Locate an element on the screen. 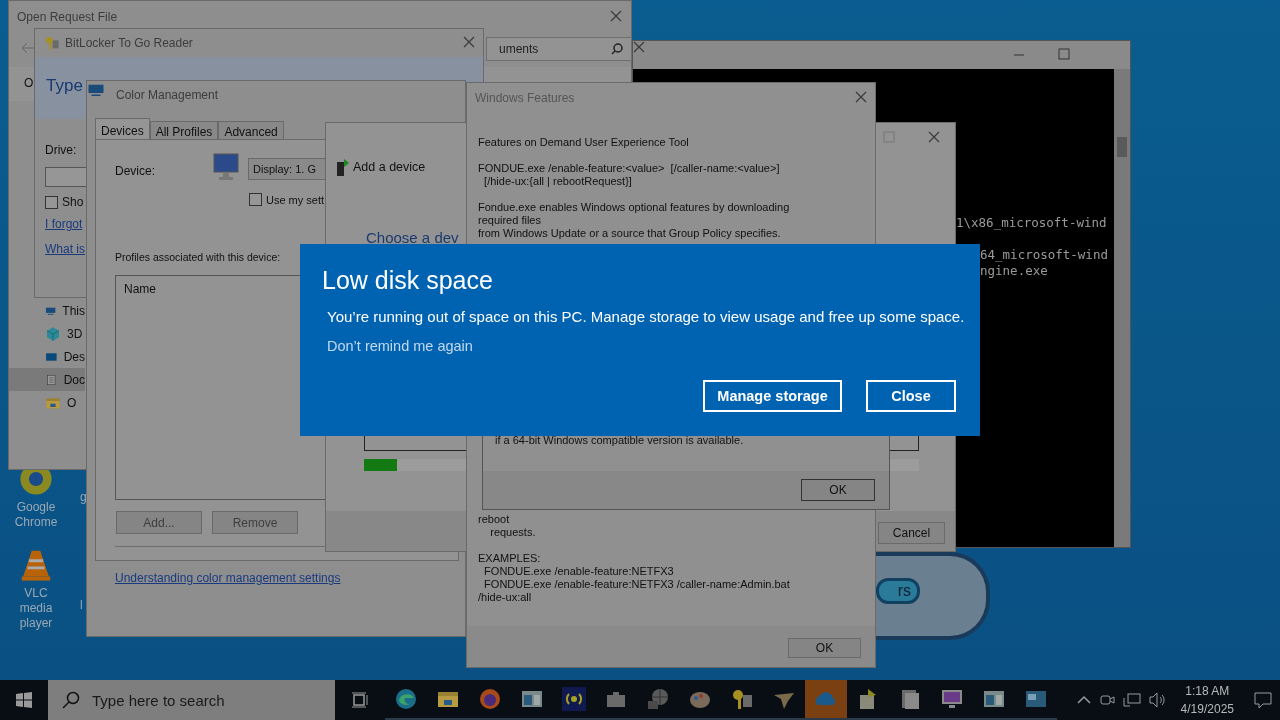 Image resolution: width=1280 pixels, height=720 pixels. checkbox-label: Use my sett is located at coordinates (295, 199).